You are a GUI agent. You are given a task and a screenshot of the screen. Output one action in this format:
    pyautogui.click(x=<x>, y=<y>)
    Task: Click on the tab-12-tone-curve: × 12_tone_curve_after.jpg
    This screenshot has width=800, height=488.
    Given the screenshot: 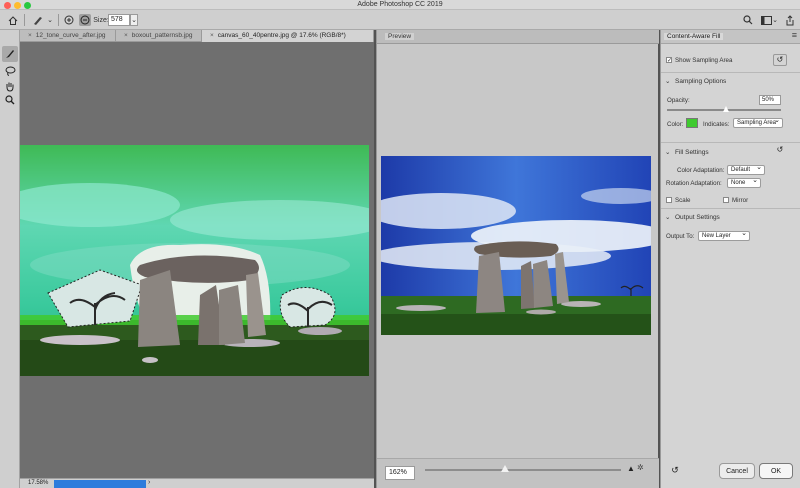 What is the action you would take?
    pyautogui.click(x=68, y=36)
    